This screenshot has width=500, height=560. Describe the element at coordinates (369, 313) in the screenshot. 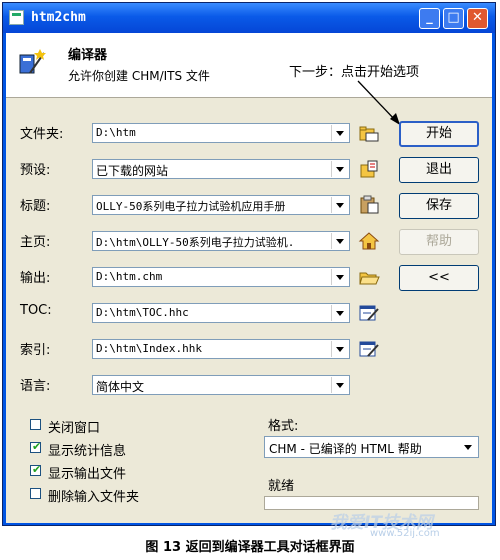

I see `edit-toc-icon` at that location.